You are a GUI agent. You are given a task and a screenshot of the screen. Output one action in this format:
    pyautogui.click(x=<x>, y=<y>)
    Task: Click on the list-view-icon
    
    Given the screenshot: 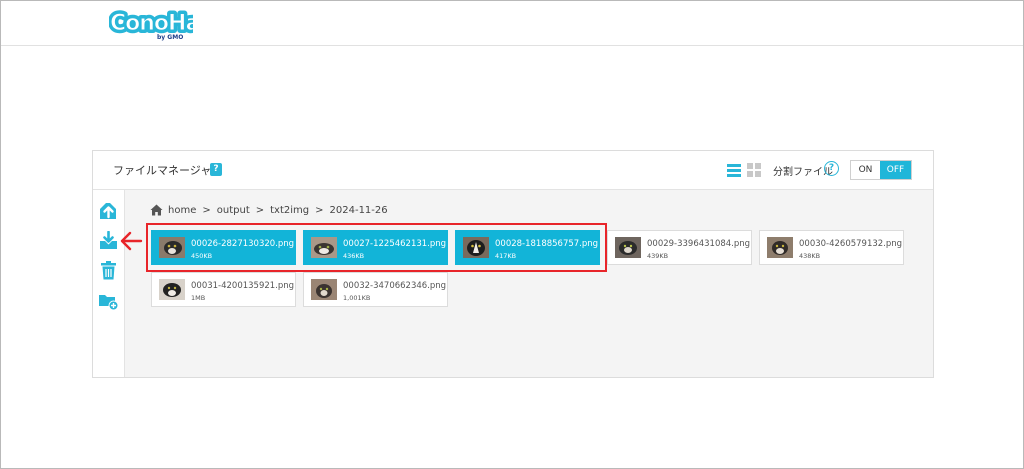 What is the action you would take?
    pyautogui.click(x=734, y=169)
    